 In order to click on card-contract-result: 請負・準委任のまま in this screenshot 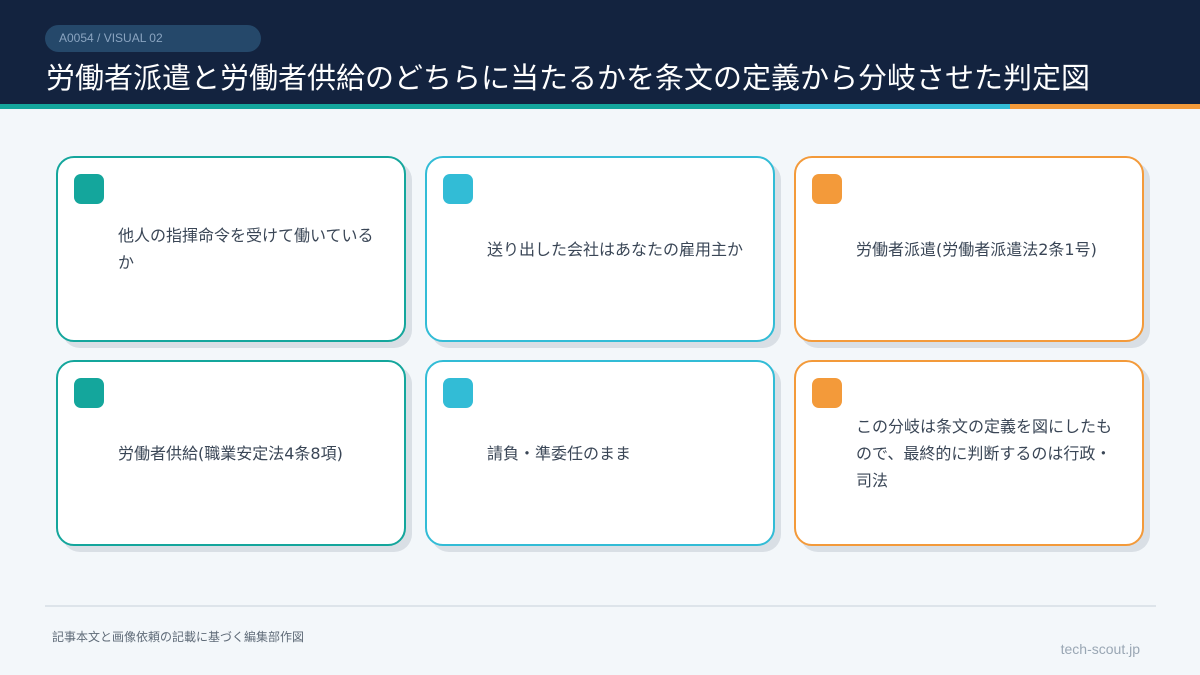, I will do `click(600, 453)`.